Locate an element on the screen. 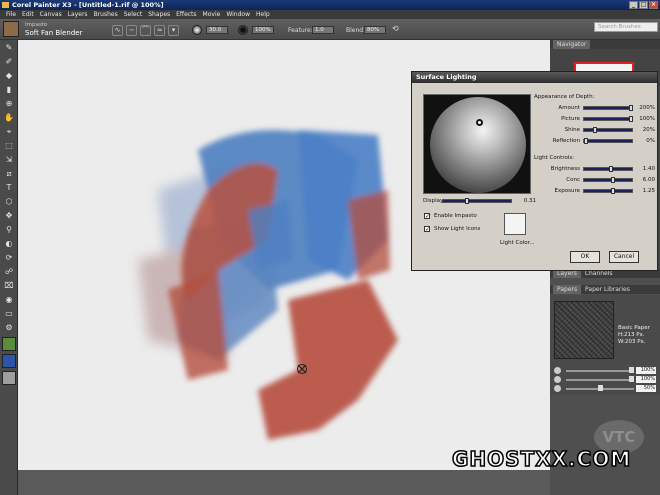 Image resolution: width=660 pixels, height=495 pixels. stroke-curve-icon: ⌒ is located at coordinates (145, 30).